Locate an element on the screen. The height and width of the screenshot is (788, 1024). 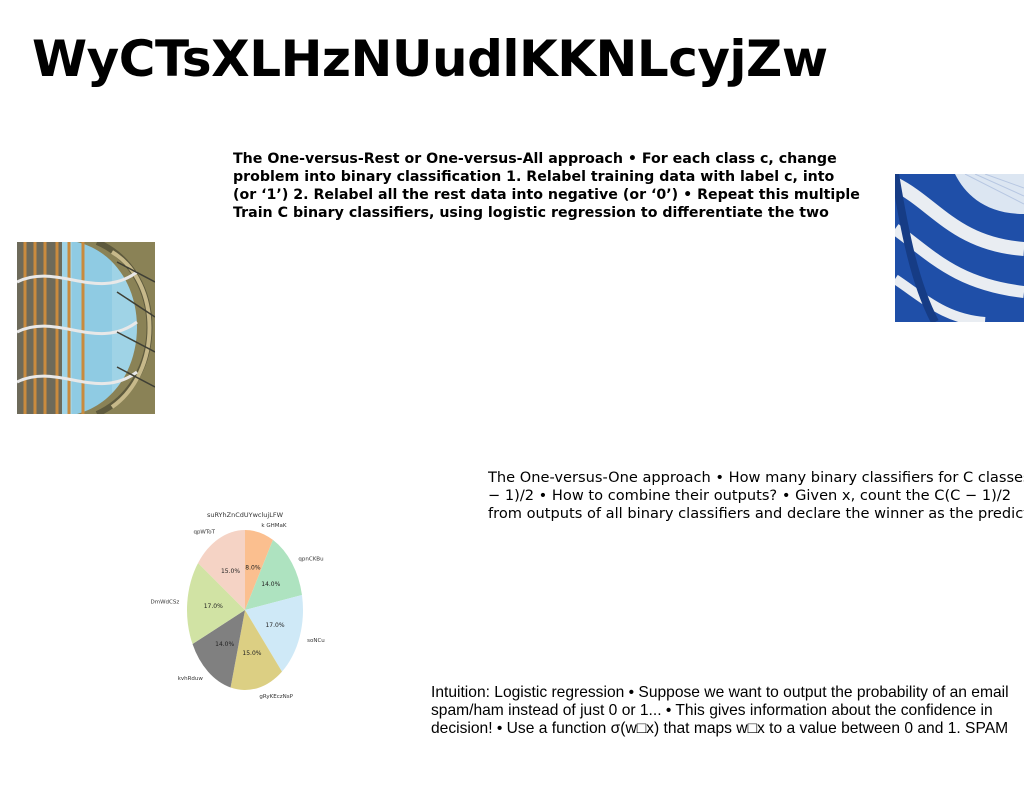
slice-percent-label: 8.0% is located at coordinates (253, 567).